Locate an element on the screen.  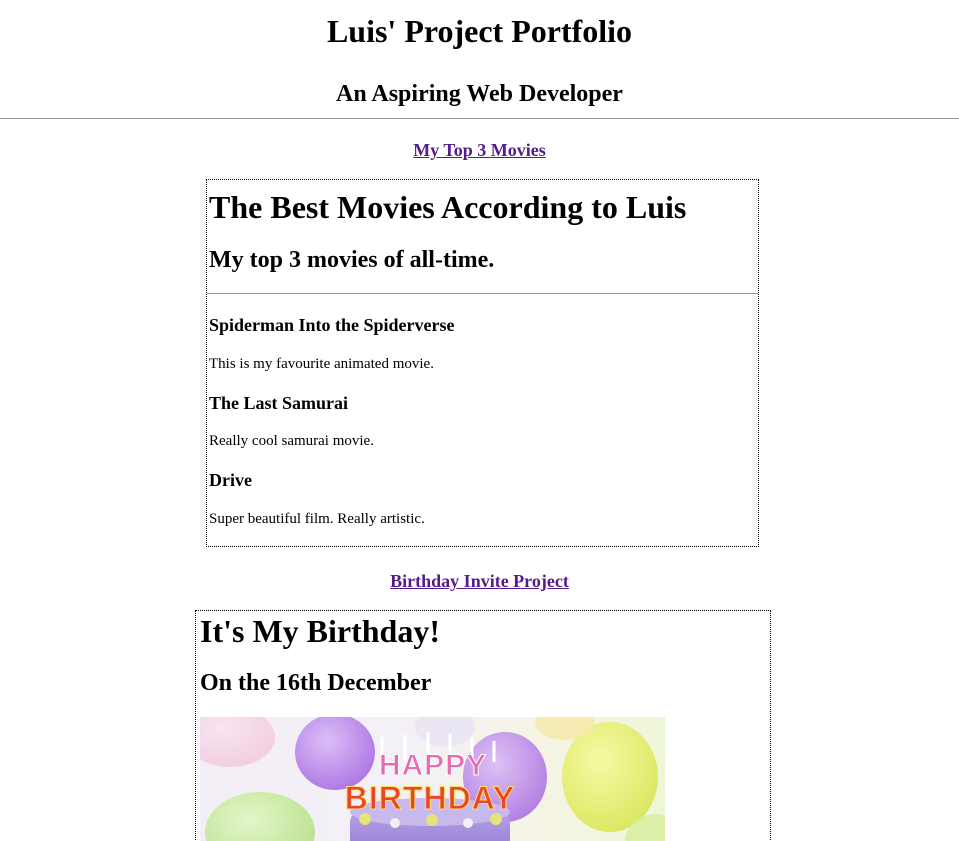
movies-page-title: The Best Movies According to Luis is located at coordinates (448, 207).